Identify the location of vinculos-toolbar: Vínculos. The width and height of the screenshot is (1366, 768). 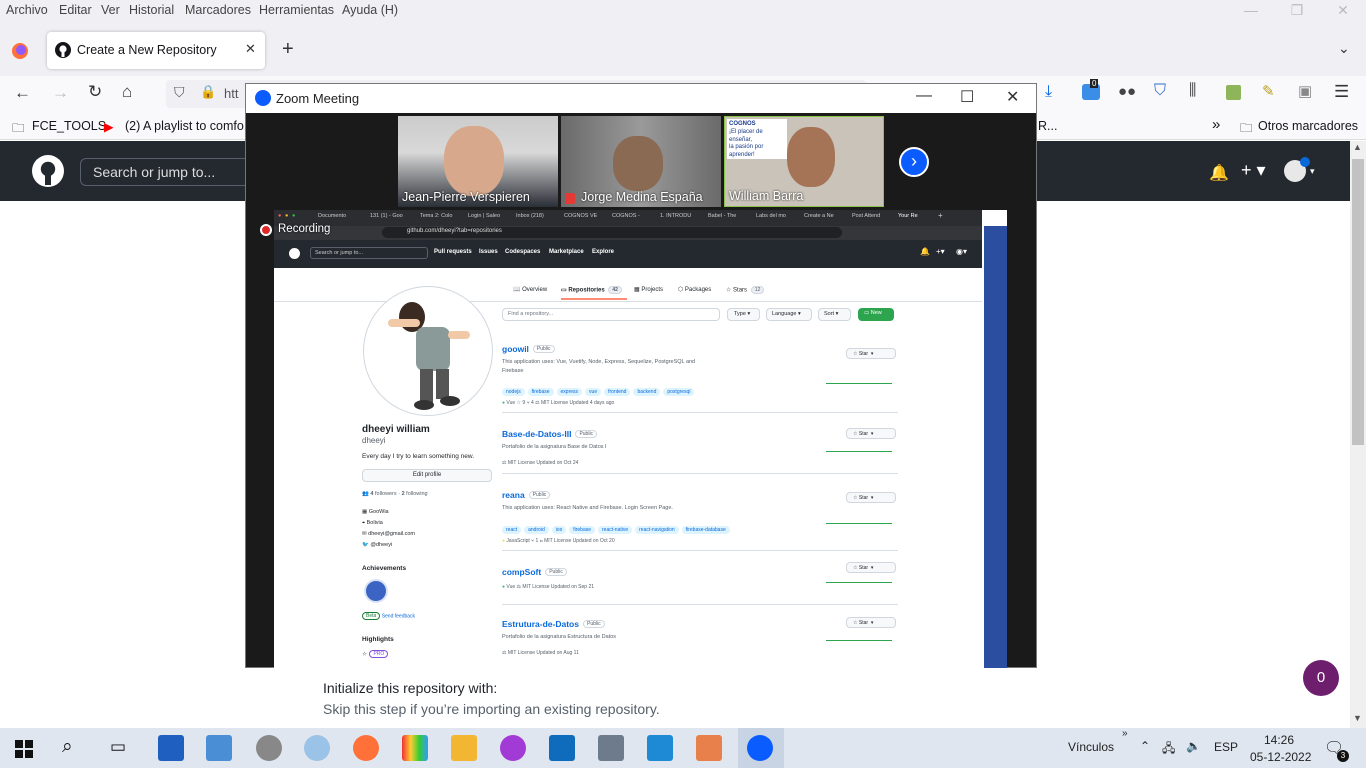
(1091, 747).